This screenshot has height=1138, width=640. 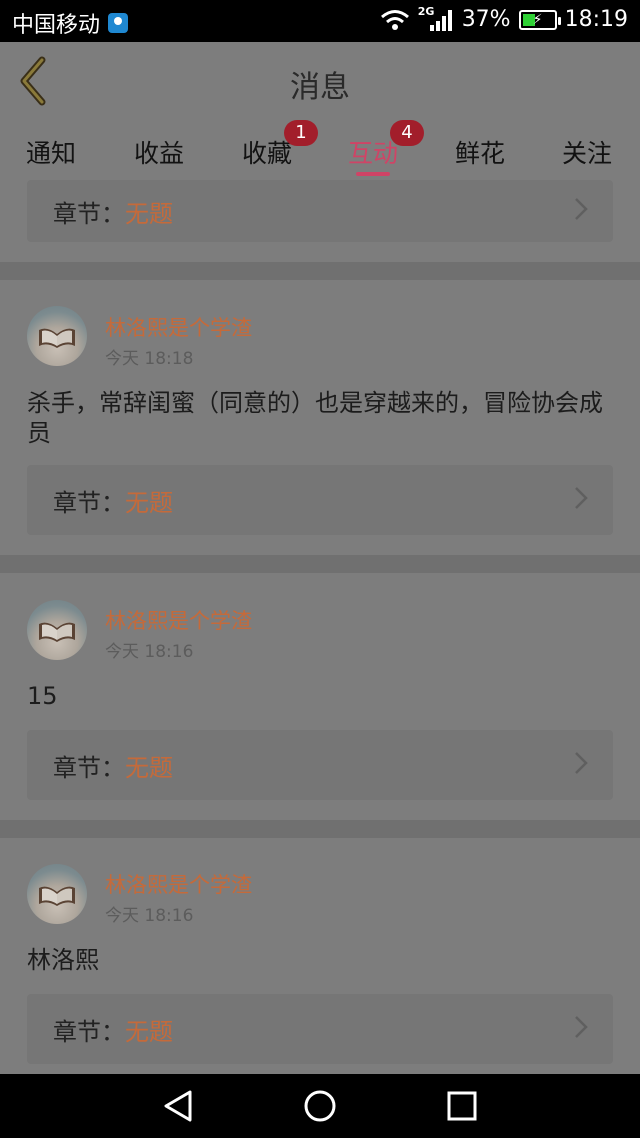 I want to click on circle-home-icon, so click(x=320, y=1106).